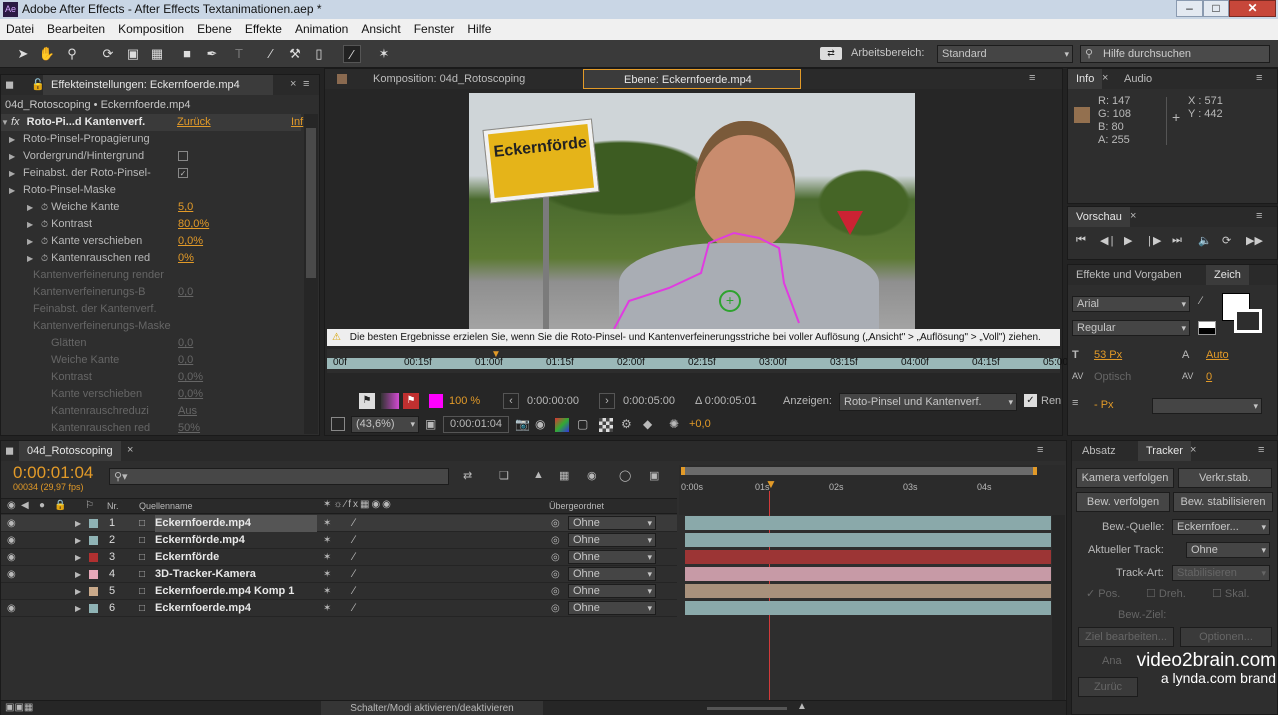  Describe the element at coordinates (692, 79) in the screenshot. I see `tab-layer: Ebene: Eckernfoerde.mp4` at that location.